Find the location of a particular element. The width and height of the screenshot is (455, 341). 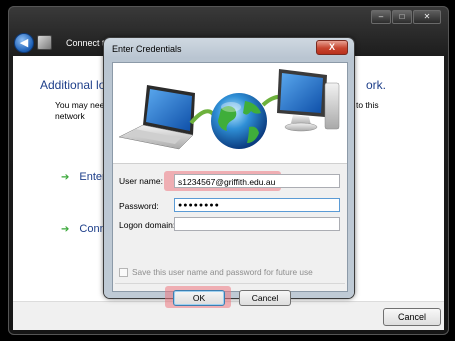

wizard-description: You may nee network is located at coordinates (79, 111).